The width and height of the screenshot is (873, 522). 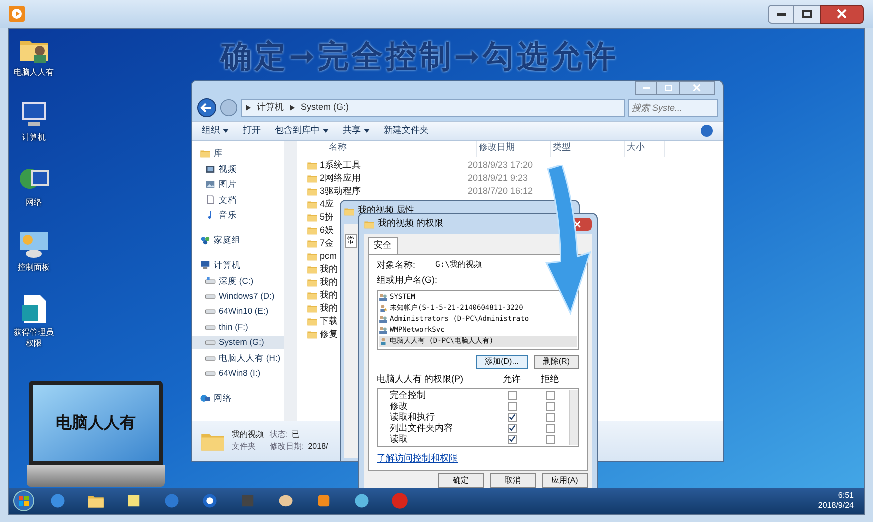 What do you see at coordinates (411, 223) in the screenshot?
I see `dialog-title: 我的视频 的权限` at bounding box center [411, 223].